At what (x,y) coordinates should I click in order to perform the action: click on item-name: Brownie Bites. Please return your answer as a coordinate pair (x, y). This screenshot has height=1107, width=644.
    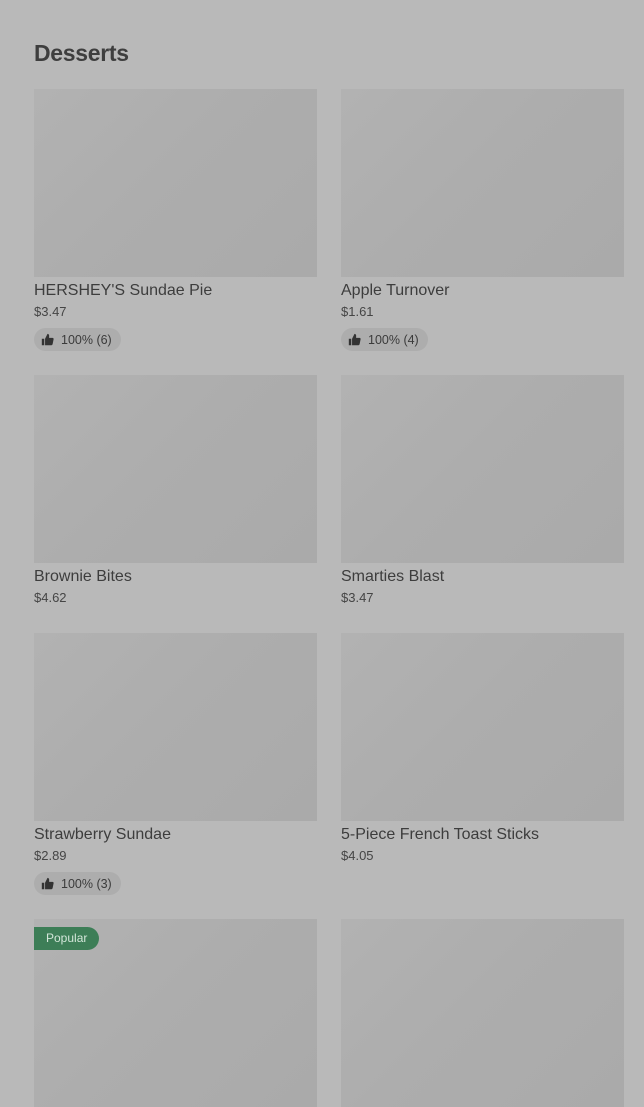
    Looking at the image, I should click on (83, 576).